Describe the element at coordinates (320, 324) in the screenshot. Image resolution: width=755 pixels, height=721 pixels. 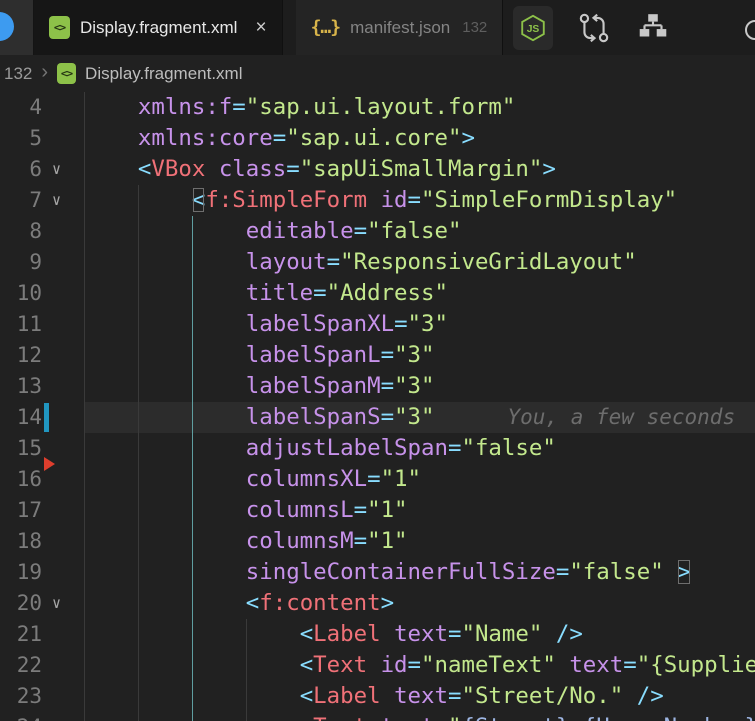
I see `token: labelSpanXL` at that location.